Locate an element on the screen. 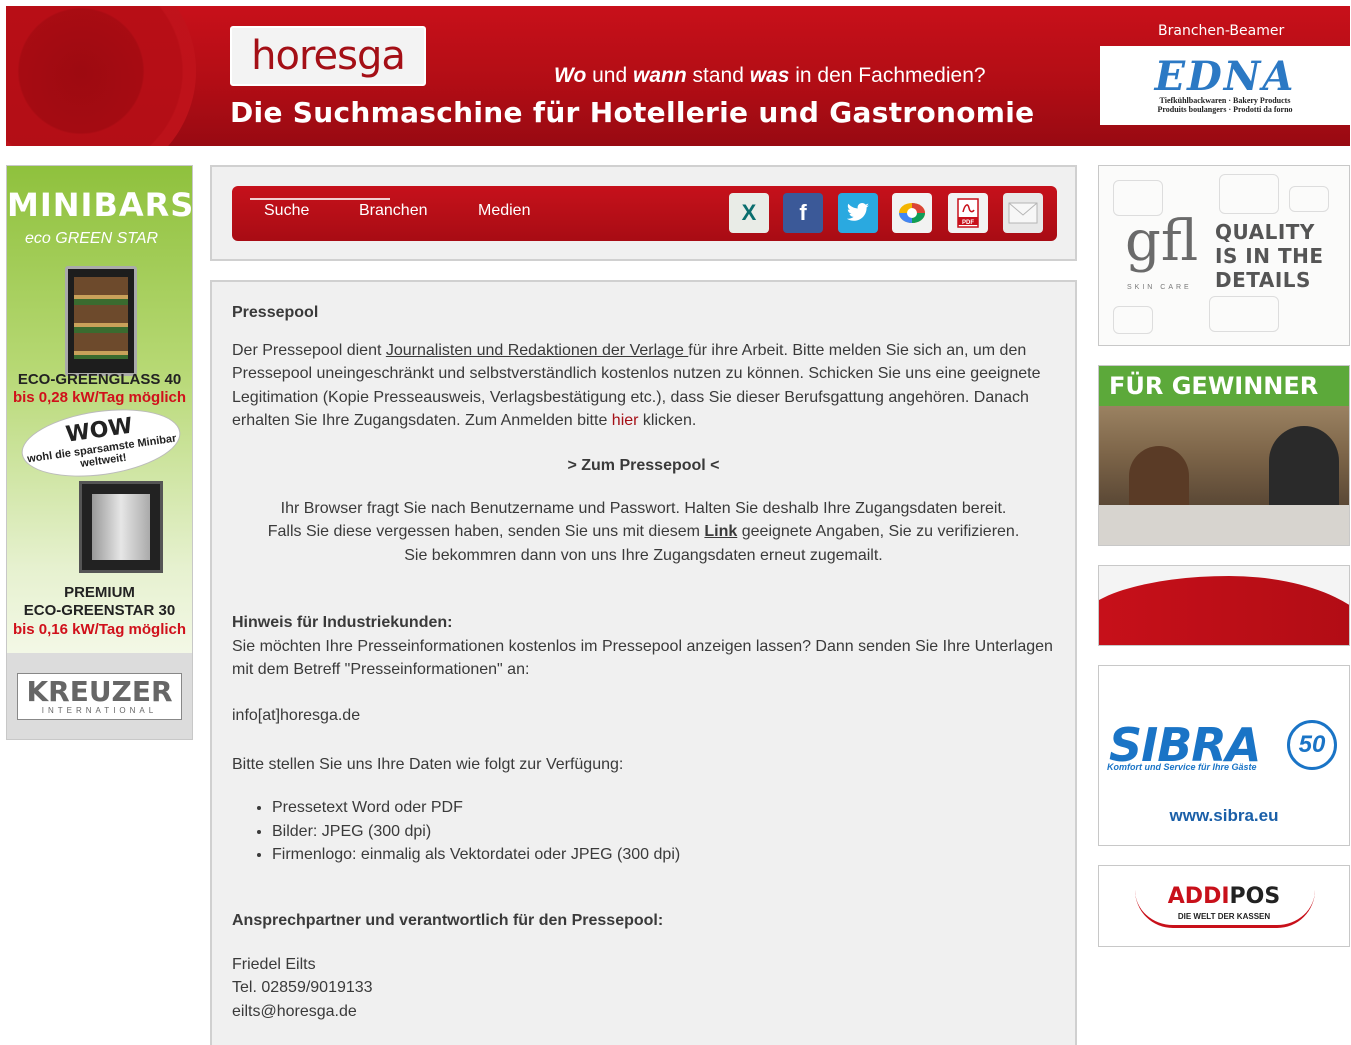 Image resolution: width=1351 pixels, height=1045 pixels. addipos-ad: ADDIPOS DIE WELT DER KASSEN is located at coordinates (1224, 906).